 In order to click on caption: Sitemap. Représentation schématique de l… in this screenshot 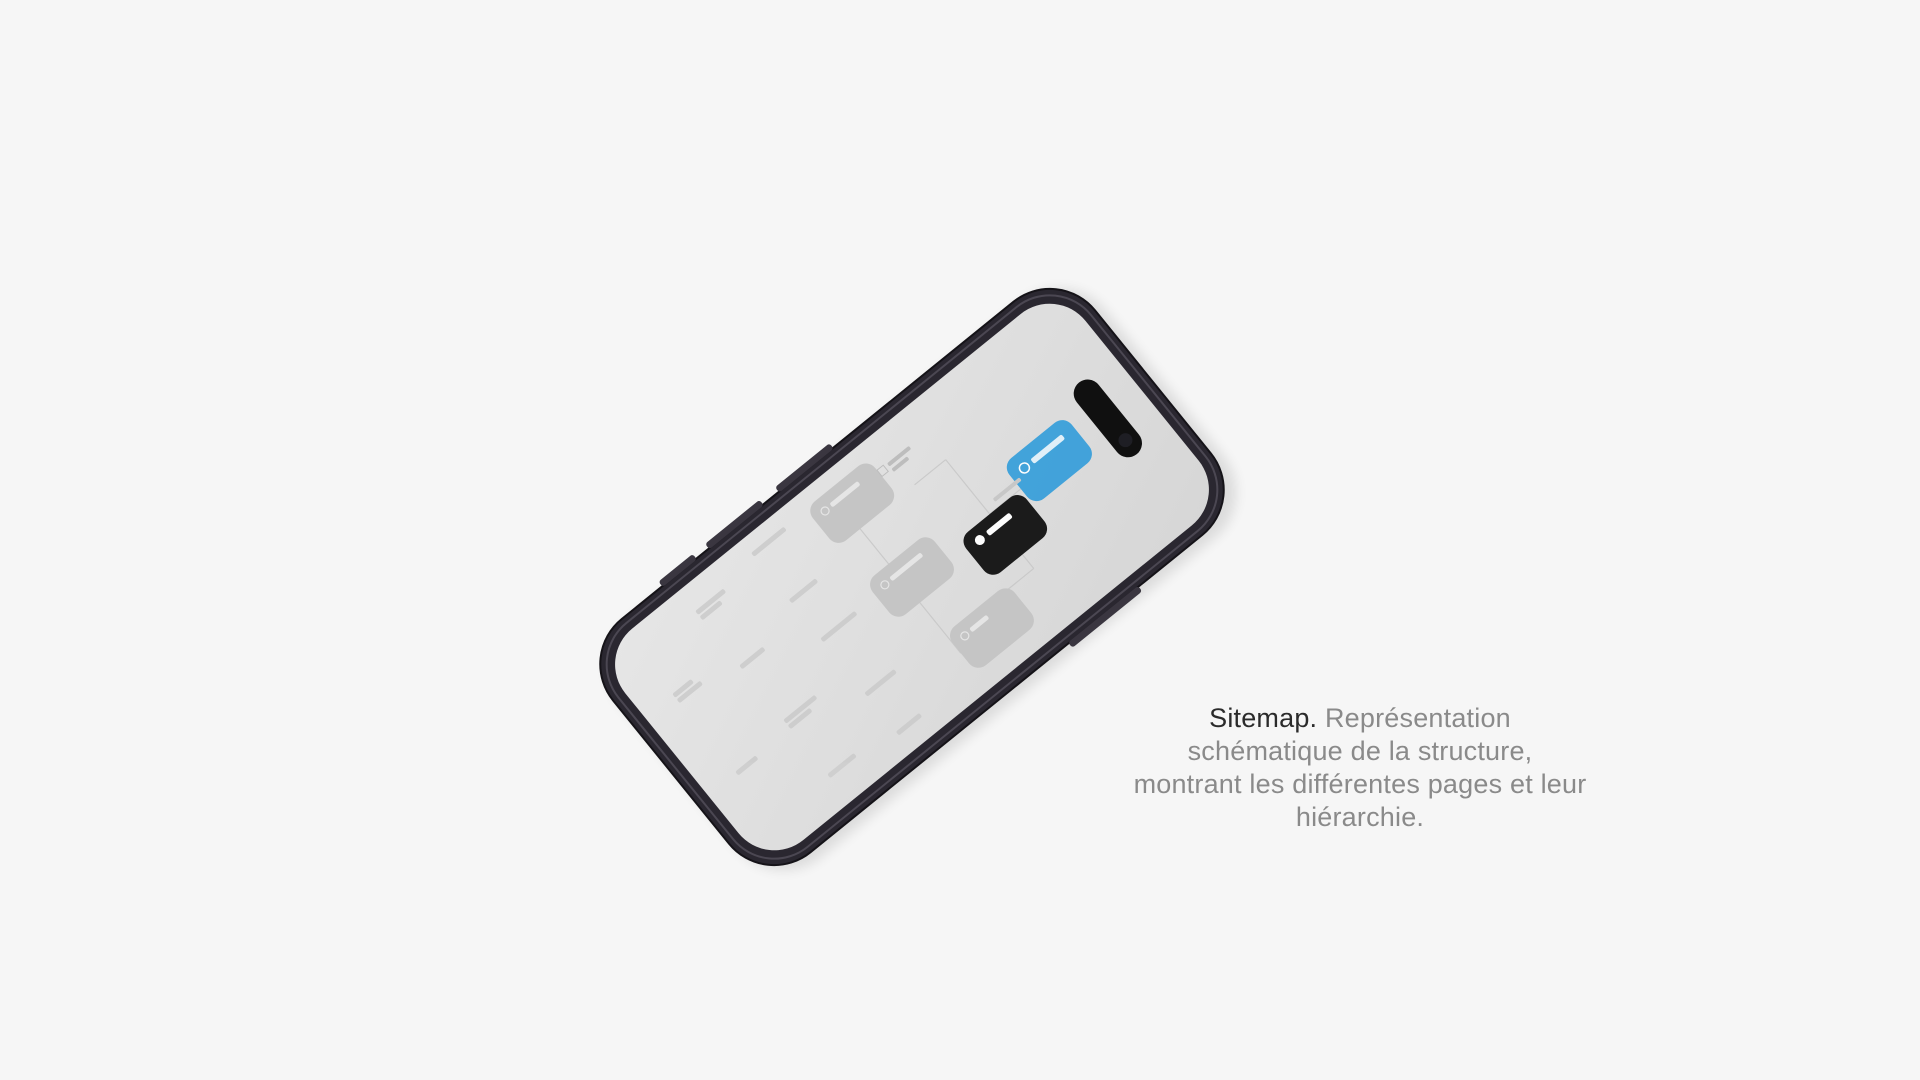, I will do `click(1360, 768)`.